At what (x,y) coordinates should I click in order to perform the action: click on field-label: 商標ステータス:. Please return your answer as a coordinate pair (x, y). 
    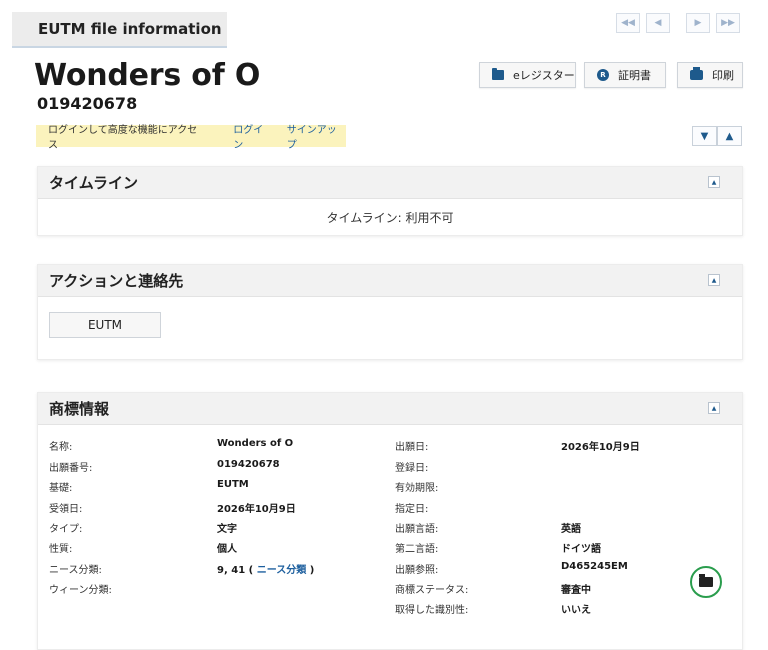
    Looking at the image, I should click on (432, 590).